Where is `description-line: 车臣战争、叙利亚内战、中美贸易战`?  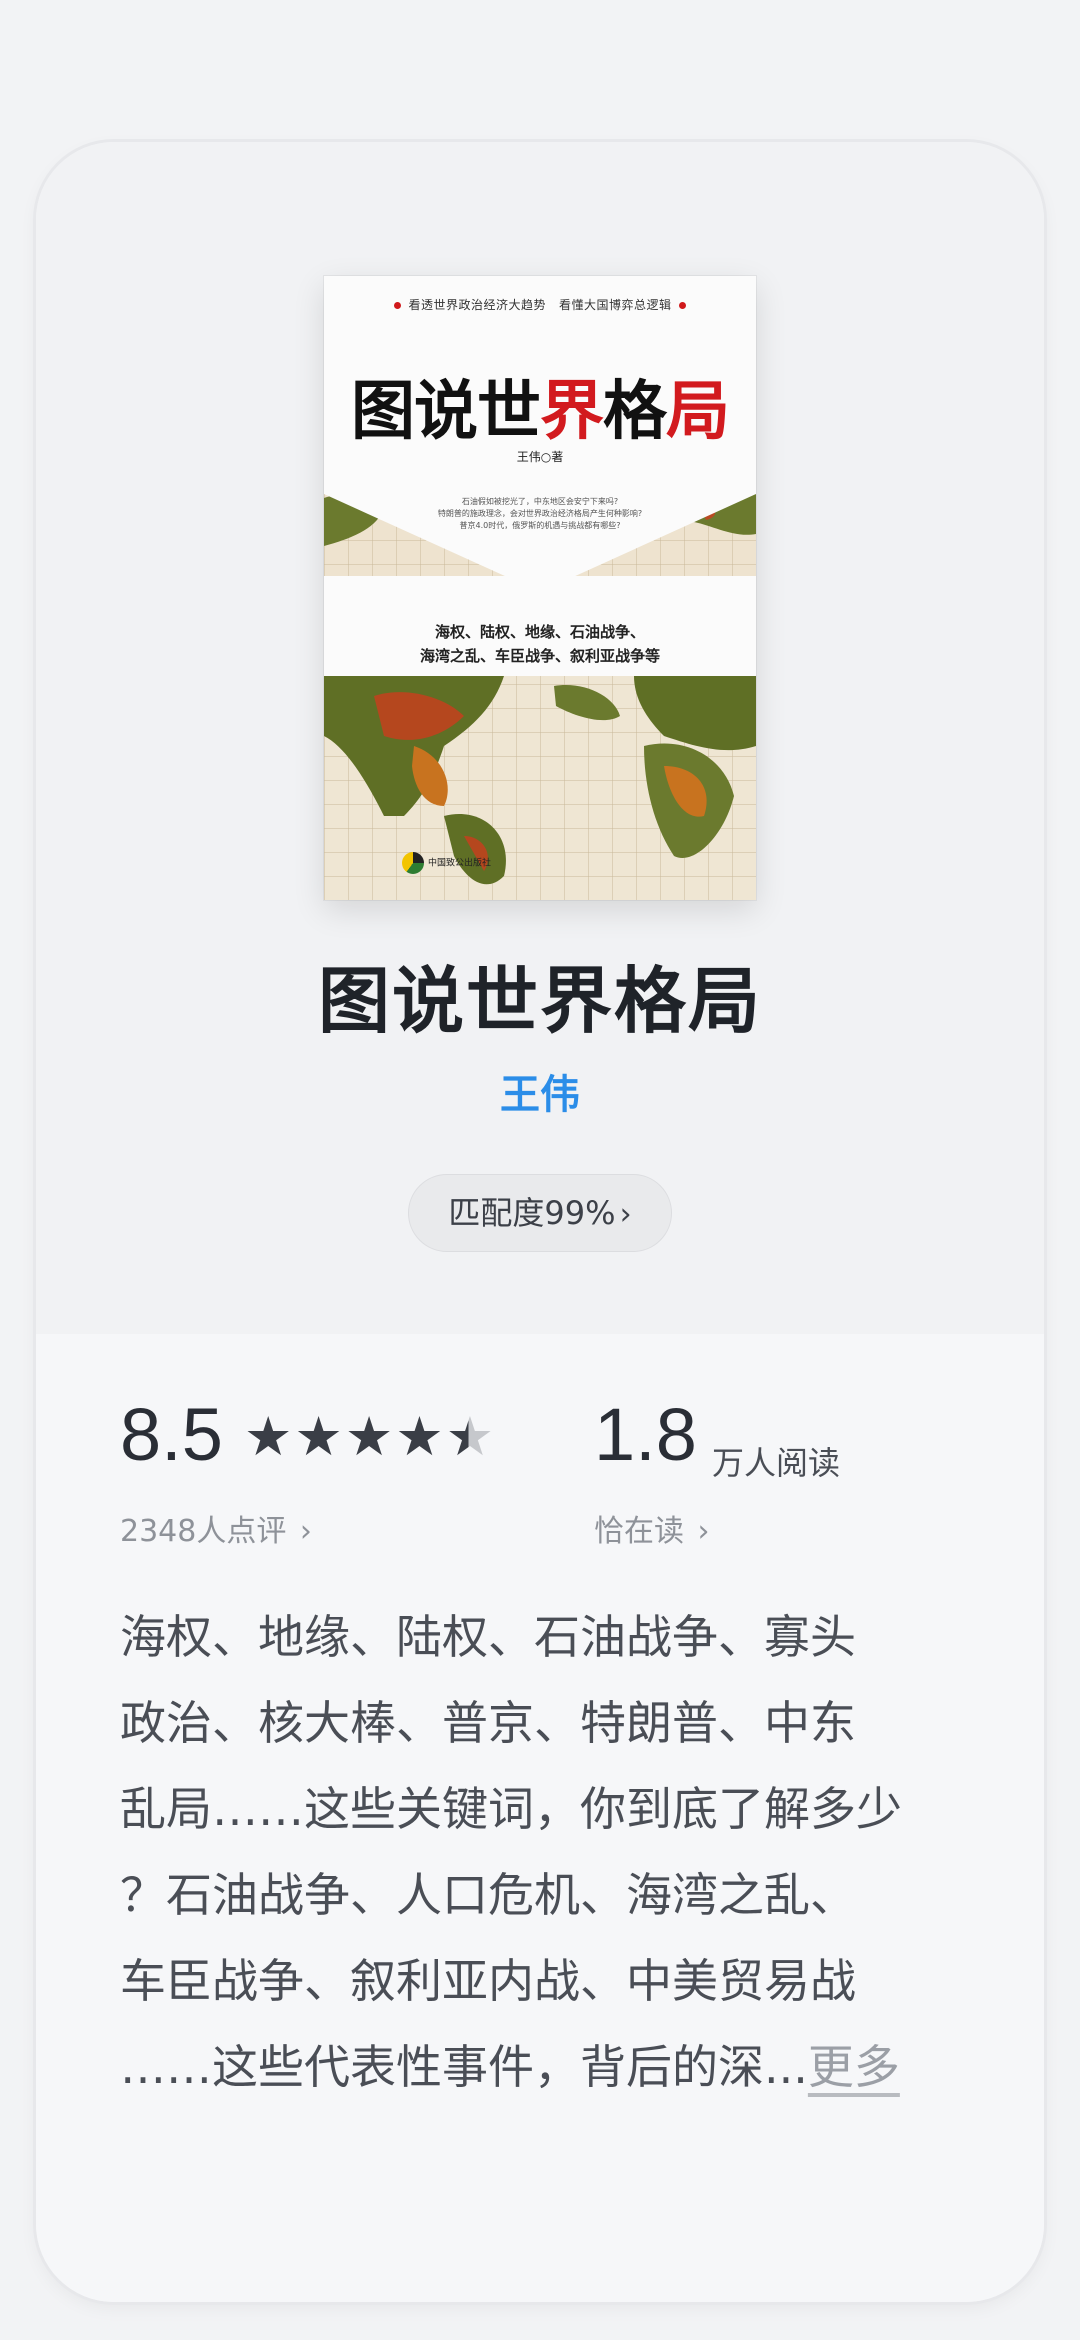
description-line: 车臣战争、叙利亚内战、中美贸易战 is located at coordinates (488, 1981).